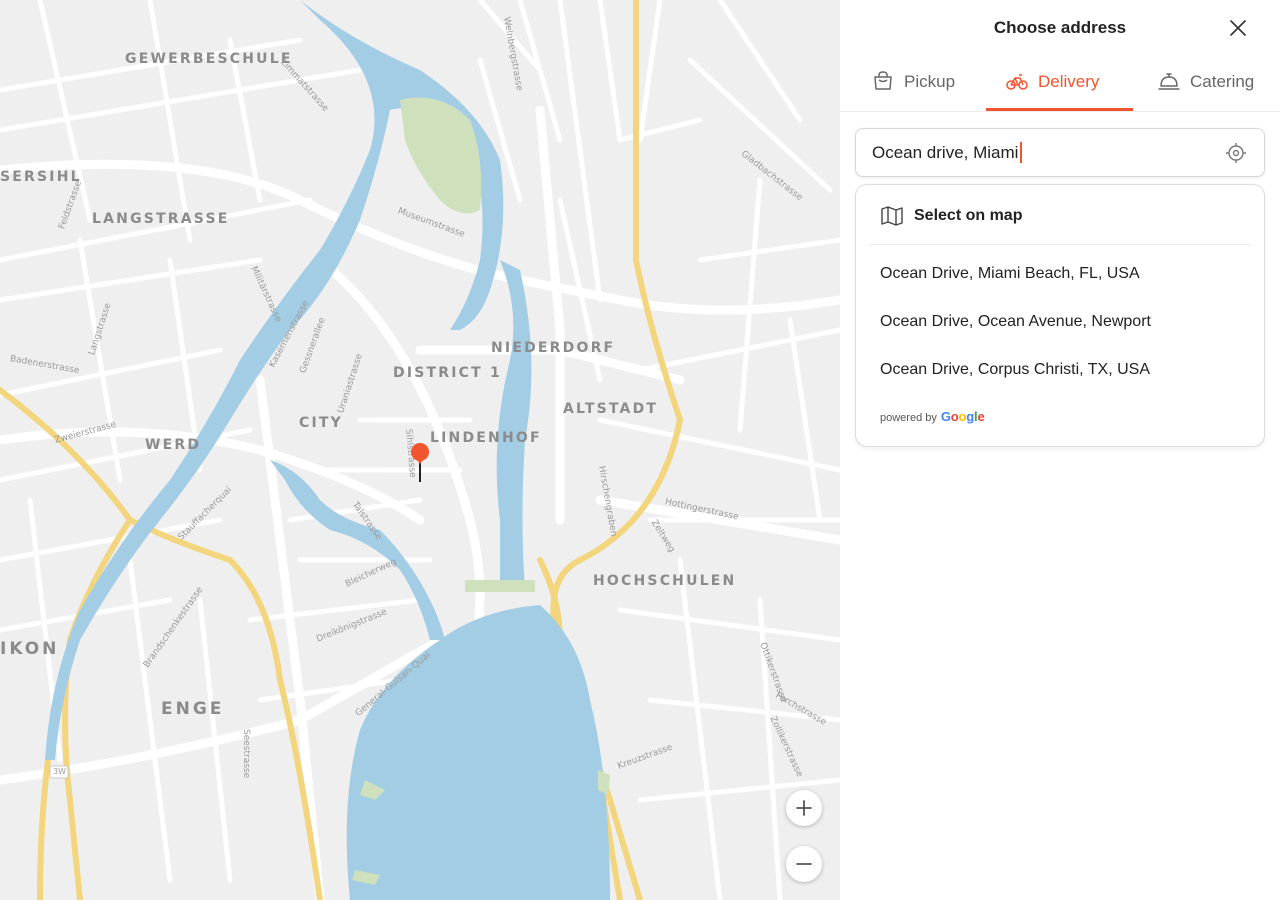 The height and width of the screenshot is (900, 1280). Describe the element at coordinates (1069, 81) in the screenshot. I see `tab-label: Delivery` at that location.